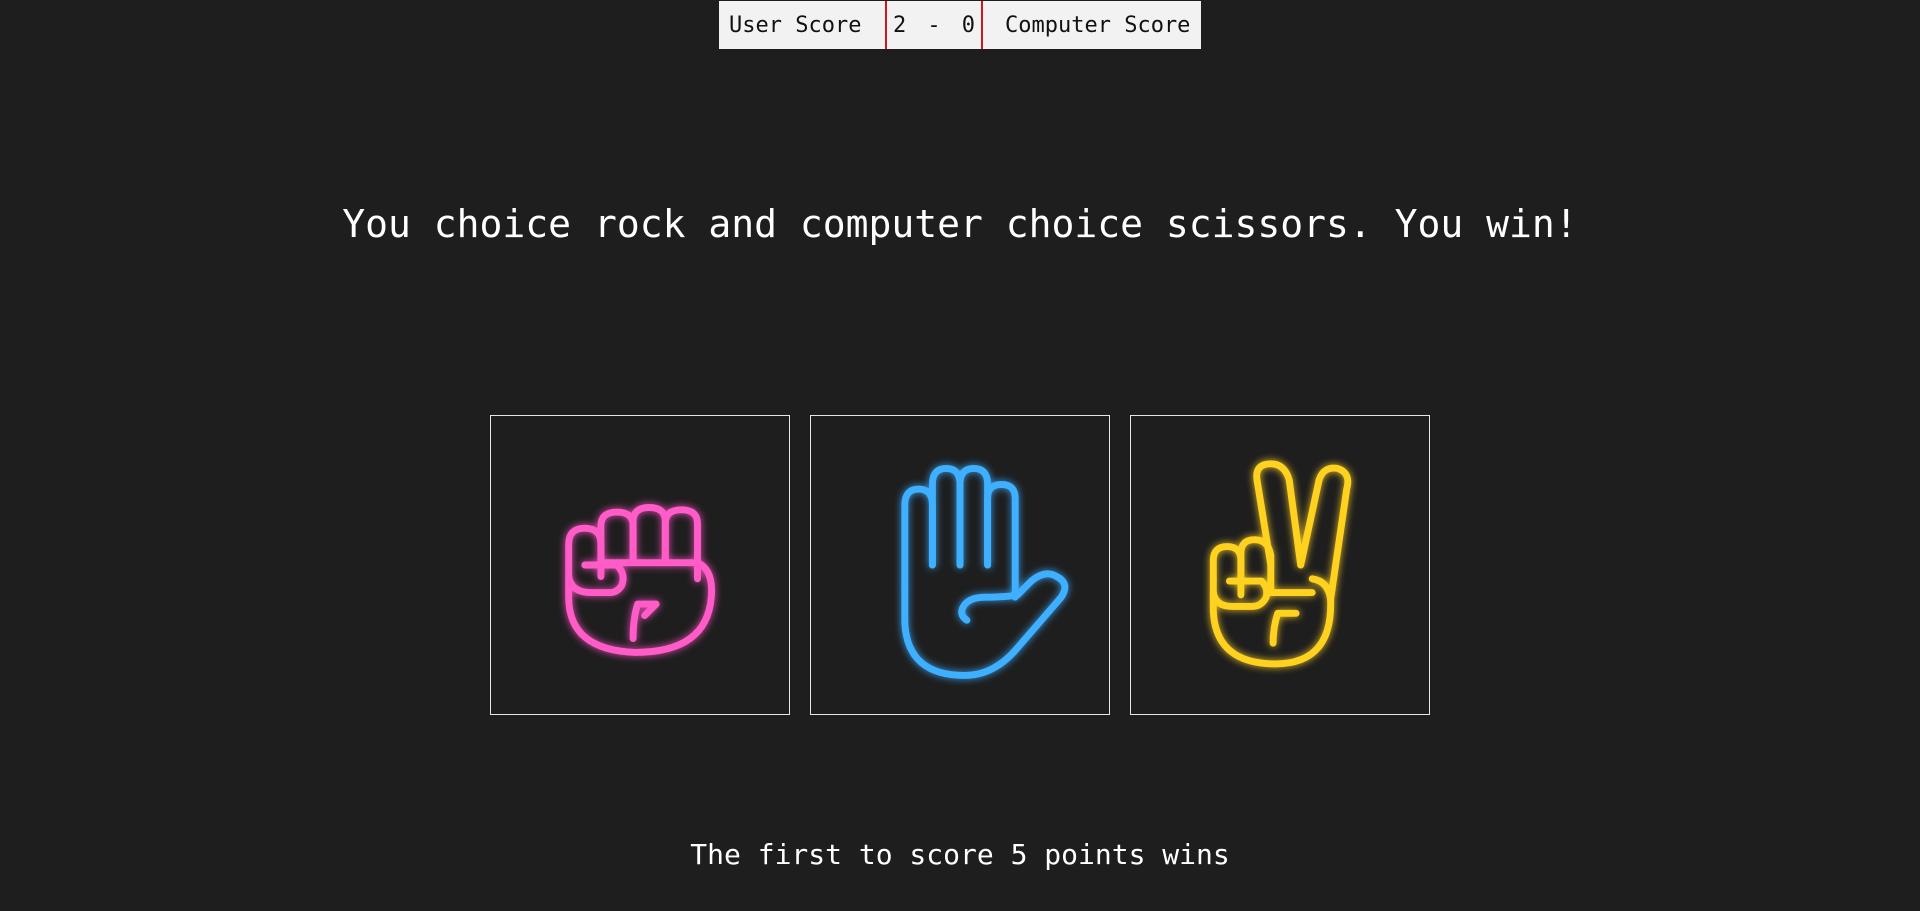  I want to click on rules-text: The first to score 5 points wins, so click(960, 854).